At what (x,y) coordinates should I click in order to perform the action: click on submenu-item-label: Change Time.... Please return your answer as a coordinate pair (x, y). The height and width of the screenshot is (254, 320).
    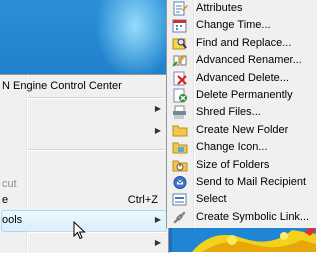
    Looking at the image, I should click on (233, 25).